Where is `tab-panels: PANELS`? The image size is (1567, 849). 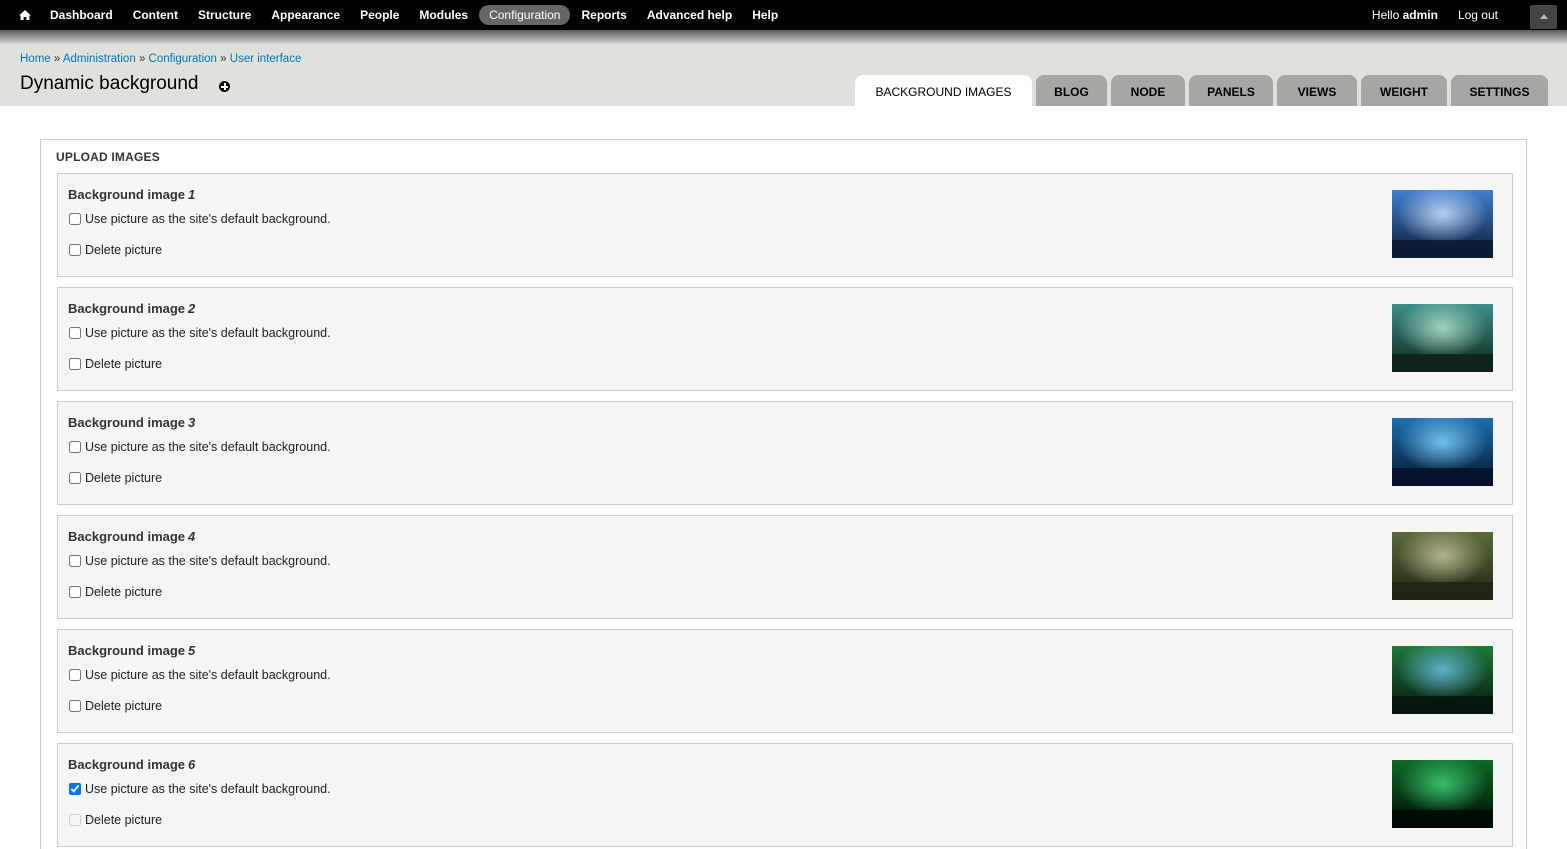
tab-panels: PANELS is located at coordinates (1231, 90).